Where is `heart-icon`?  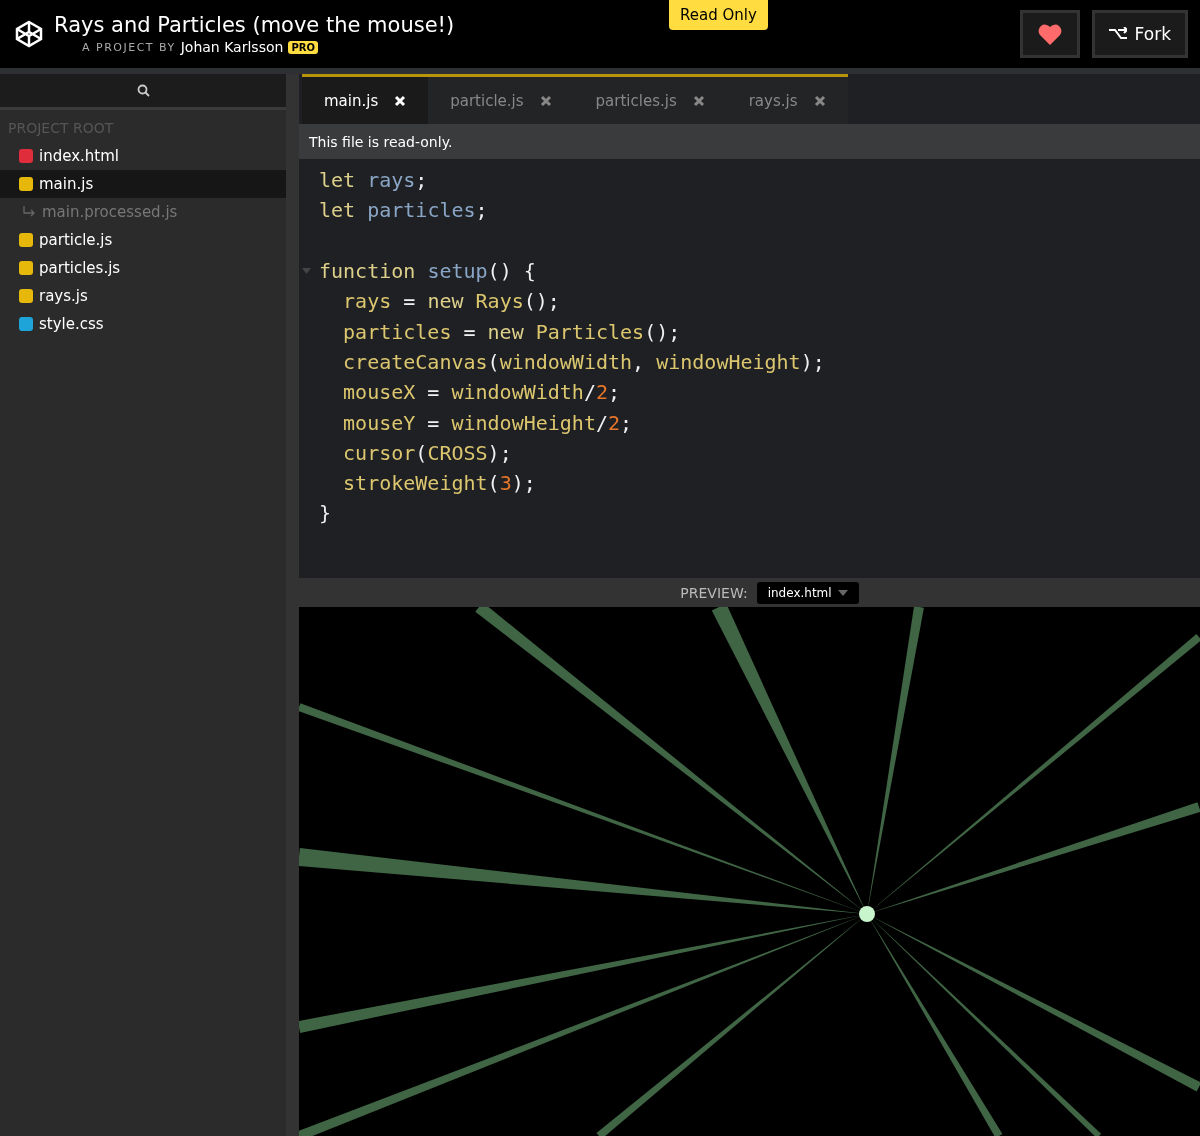 heart-icon is located at coordinates (1049, 34).